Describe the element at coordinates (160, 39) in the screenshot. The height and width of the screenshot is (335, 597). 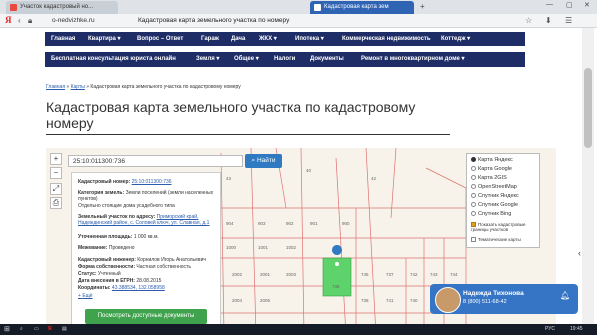
I see `nav-item-qa: Вопрос – Ответ` at that location.